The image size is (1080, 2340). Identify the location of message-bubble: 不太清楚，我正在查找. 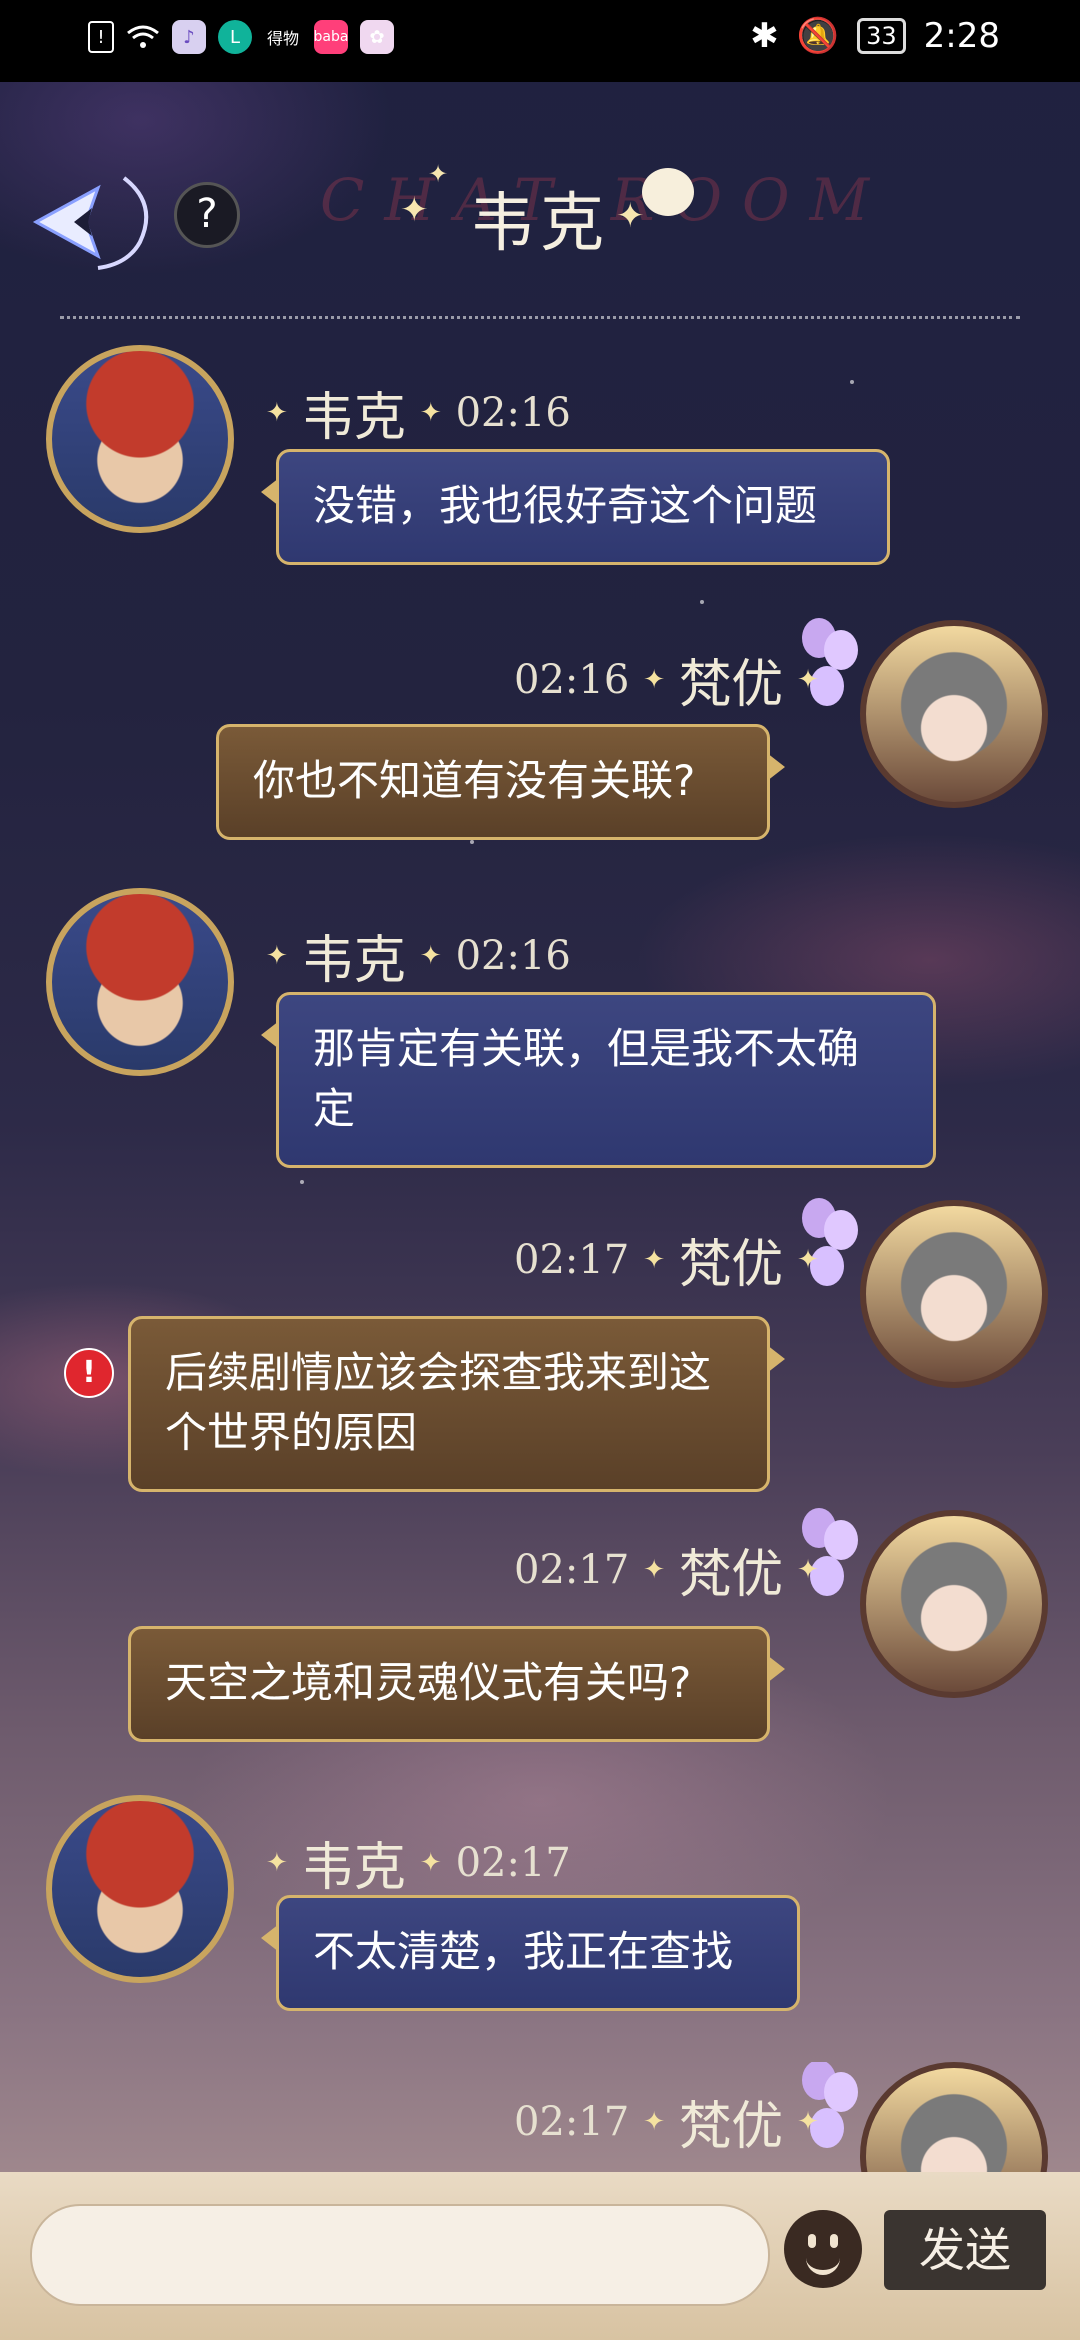
(530, 1953).